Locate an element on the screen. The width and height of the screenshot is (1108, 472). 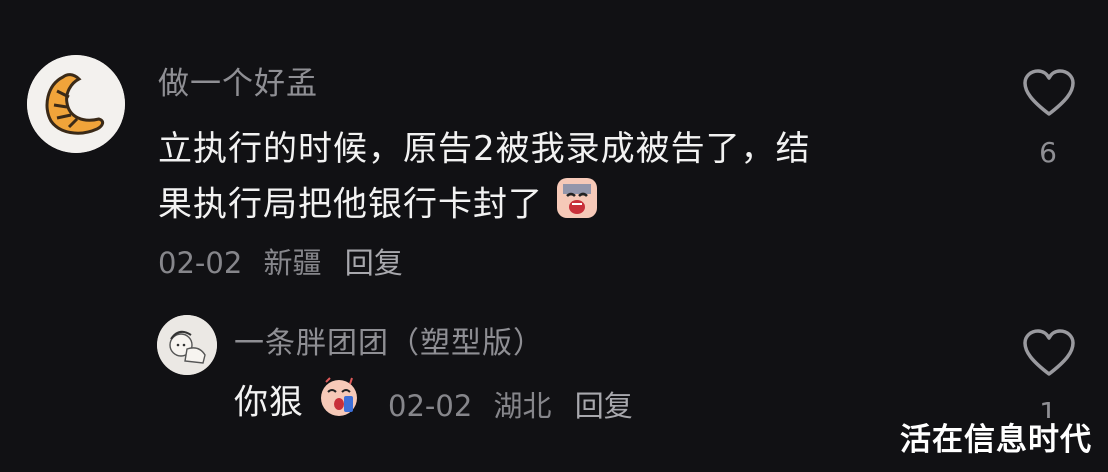
reply-avatar is located at coordinates (187, 345).